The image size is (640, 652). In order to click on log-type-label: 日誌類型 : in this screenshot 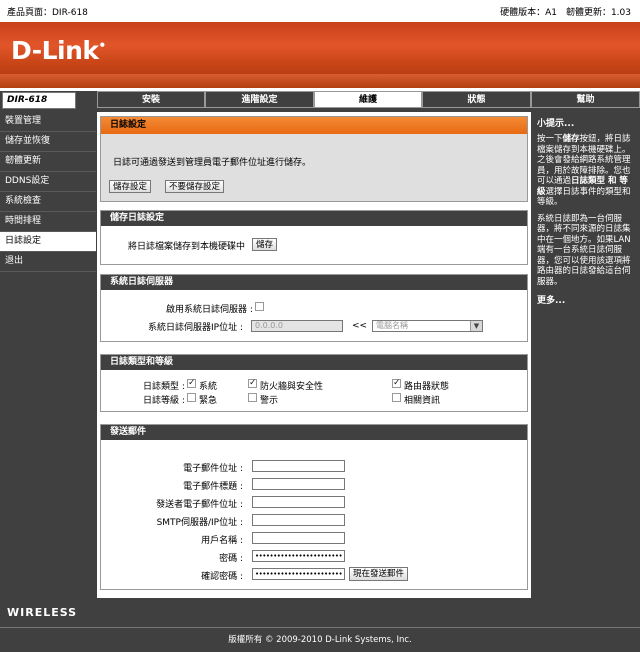, I will do `click(164, 387)`.